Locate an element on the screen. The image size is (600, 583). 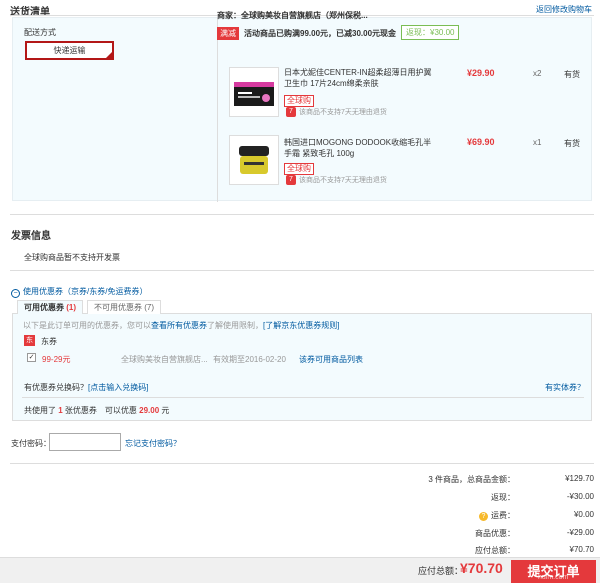
use-coupon-toggle: − 使用优惠券（京券/东券/免运费券） is located at coordinates (79, 292).